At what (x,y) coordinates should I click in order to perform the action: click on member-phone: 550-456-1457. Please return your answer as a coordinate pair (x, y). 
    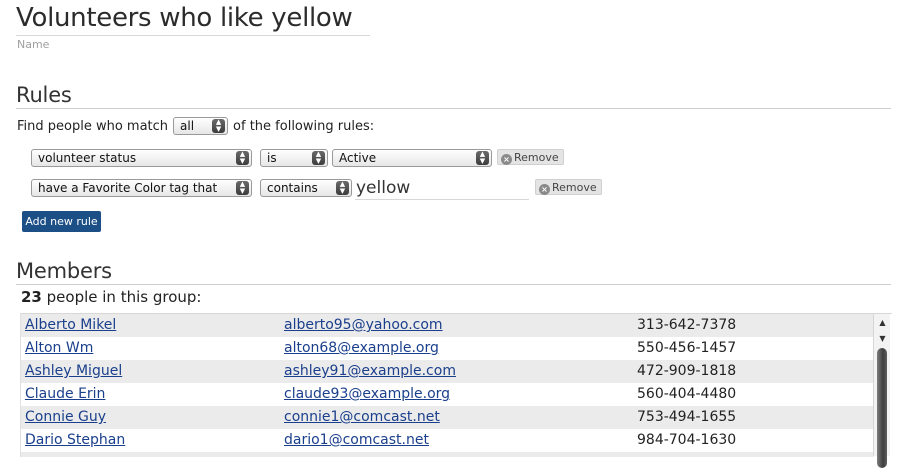
    Looking at the image, I should click on (687, 348).